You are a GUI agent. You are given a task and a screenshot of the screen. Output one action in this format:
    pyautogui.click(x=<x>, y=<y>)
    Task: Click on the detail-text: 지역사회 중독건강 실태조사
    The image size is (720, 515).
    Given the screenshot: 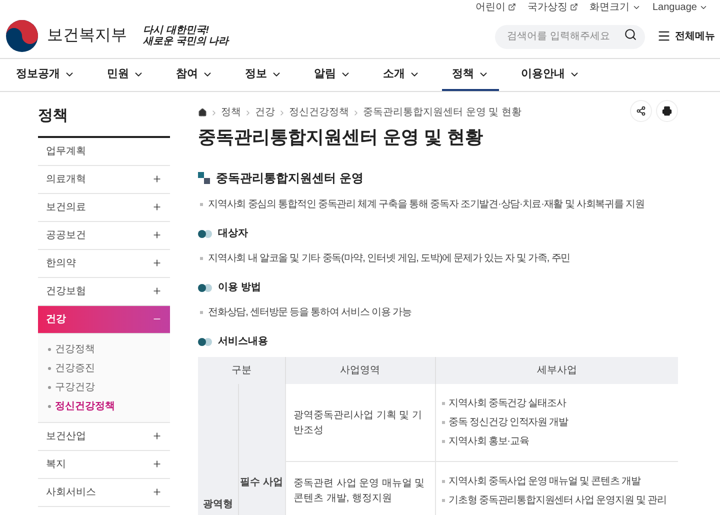 What is the action you would take?
    pyautogui.click(x=507, y=404)
    